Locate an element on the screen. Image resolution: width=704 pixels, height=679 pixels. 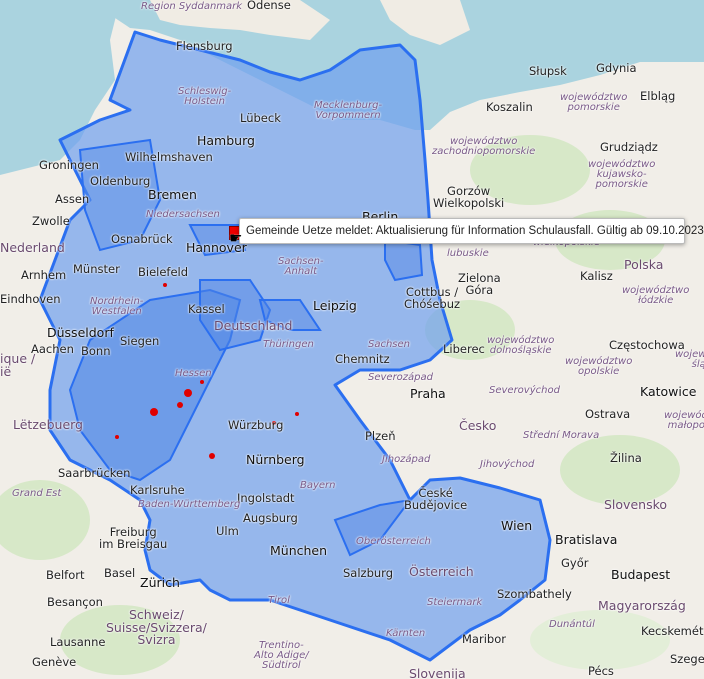
label-slovensko: Slovensko is located at coordinates (636, 504).